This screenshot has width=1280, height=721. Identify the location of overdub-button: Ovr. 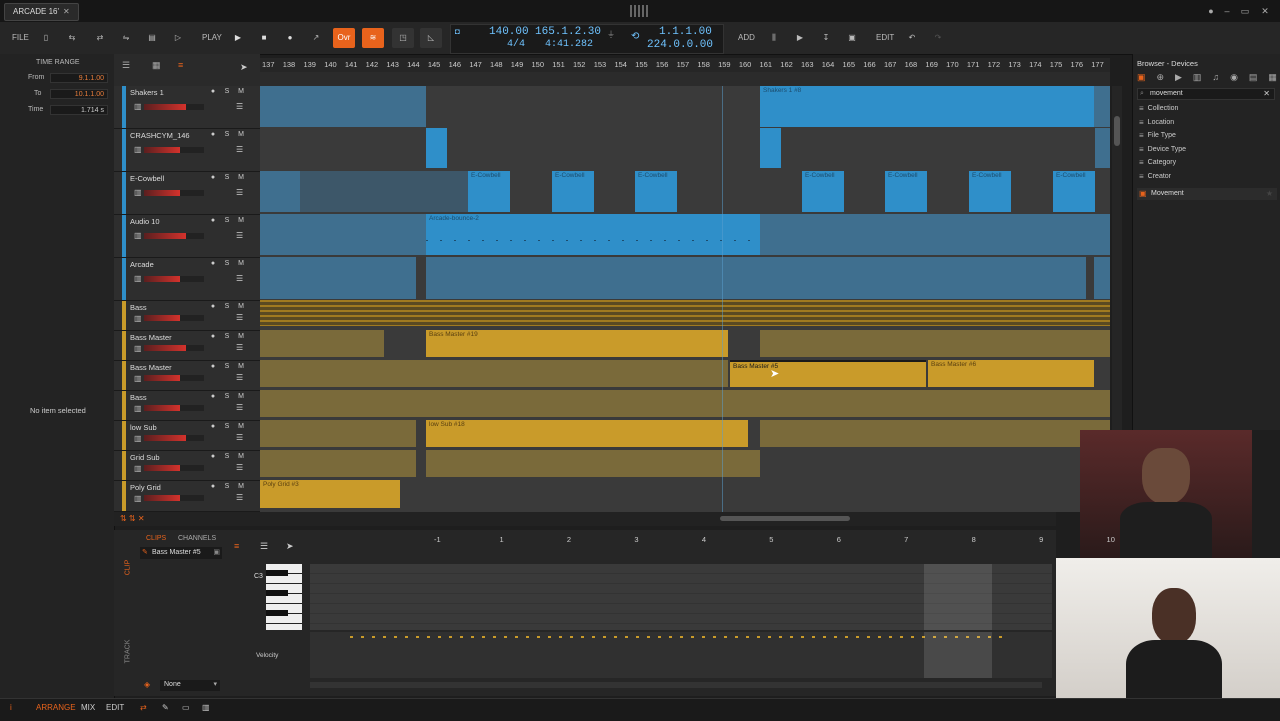
(344, 38).